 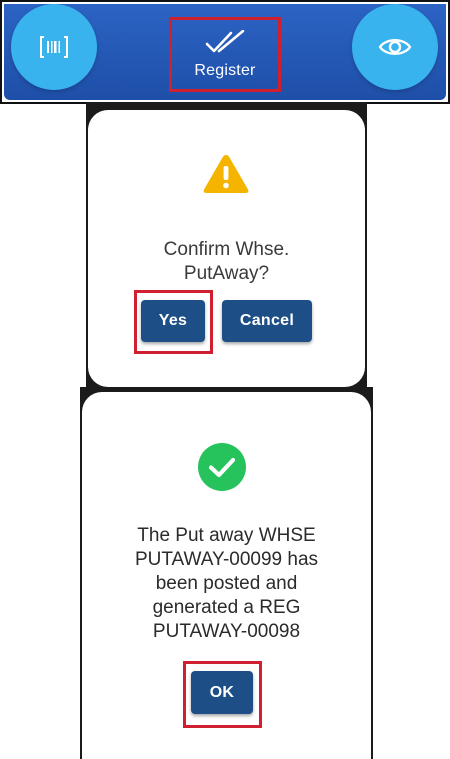 What do you see at coordinates (225, 40) in the screenshot?
I see `double-check-icon` at bounding box center [225, 40].